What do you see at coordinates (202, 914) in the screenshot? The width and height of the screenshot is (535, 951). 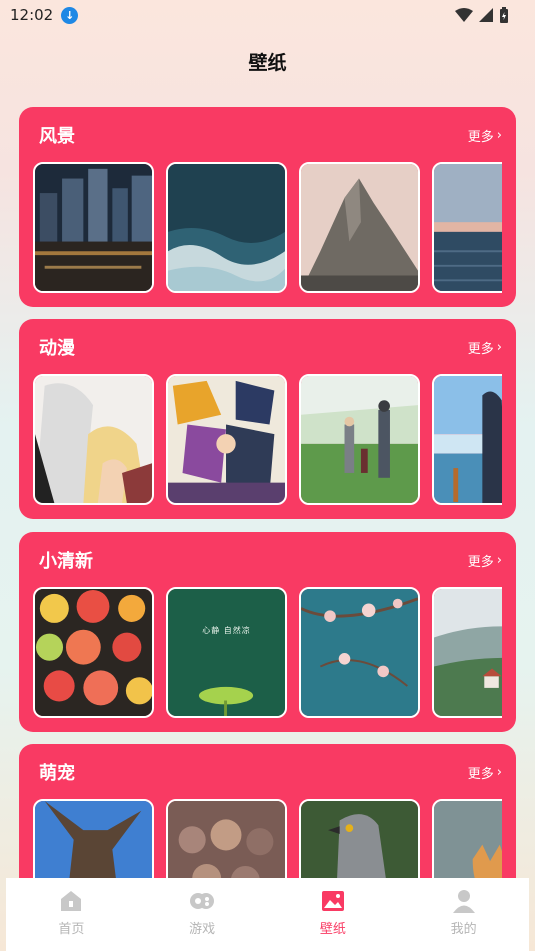 I see `tab-games: 游戏` at bounding box center [202, 914].